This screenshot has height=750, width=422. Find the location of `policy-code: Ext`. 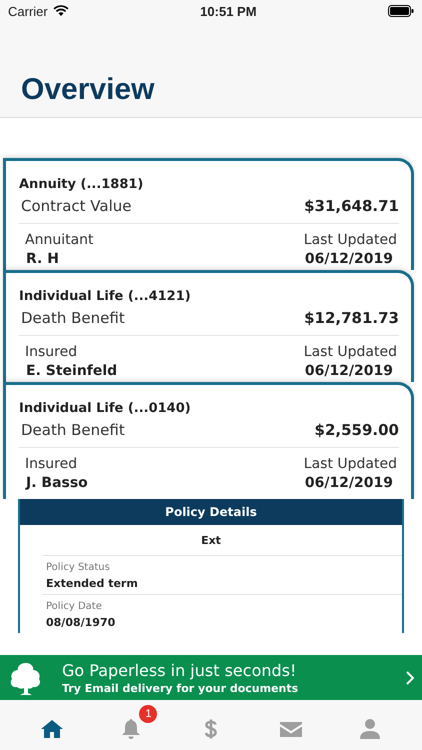

policy-code: Ext is located at coordinates (211, 541).